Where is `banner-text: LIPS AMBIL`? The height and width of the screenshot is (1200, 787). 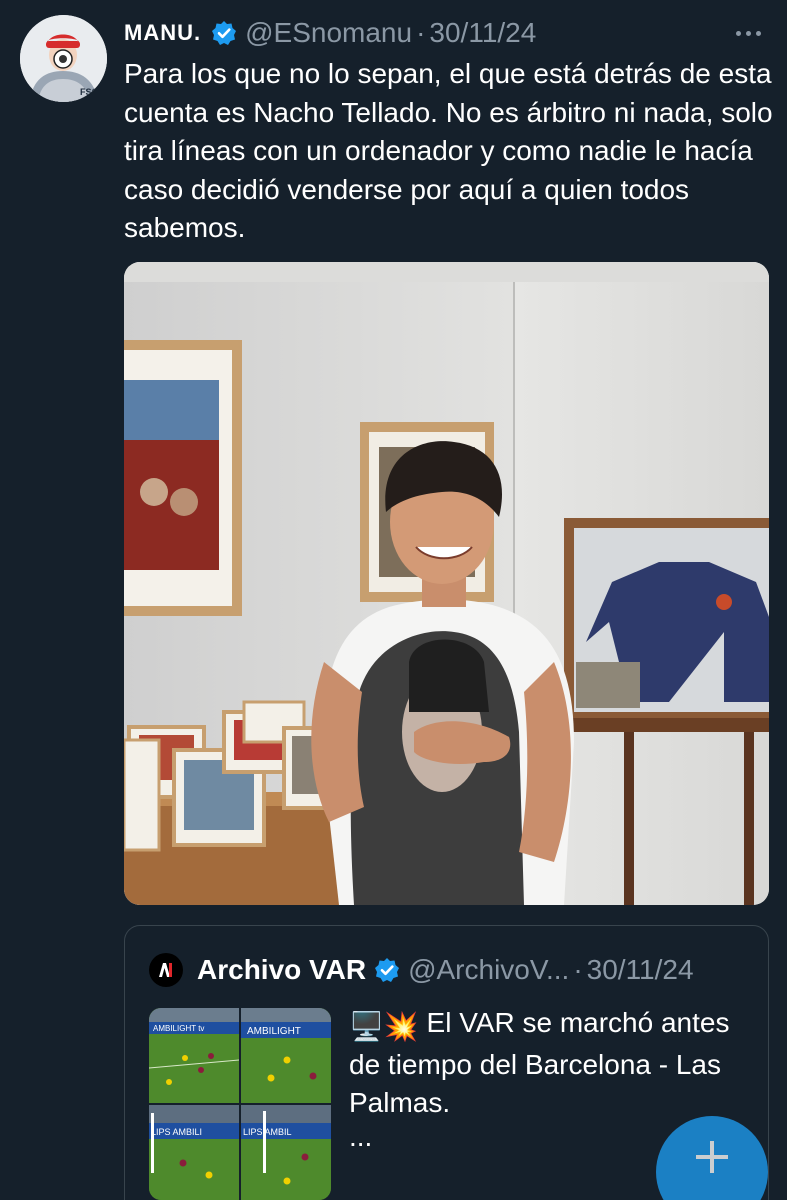 banner-text: LIPS AMBIL is located at coordinates (267, 1132).